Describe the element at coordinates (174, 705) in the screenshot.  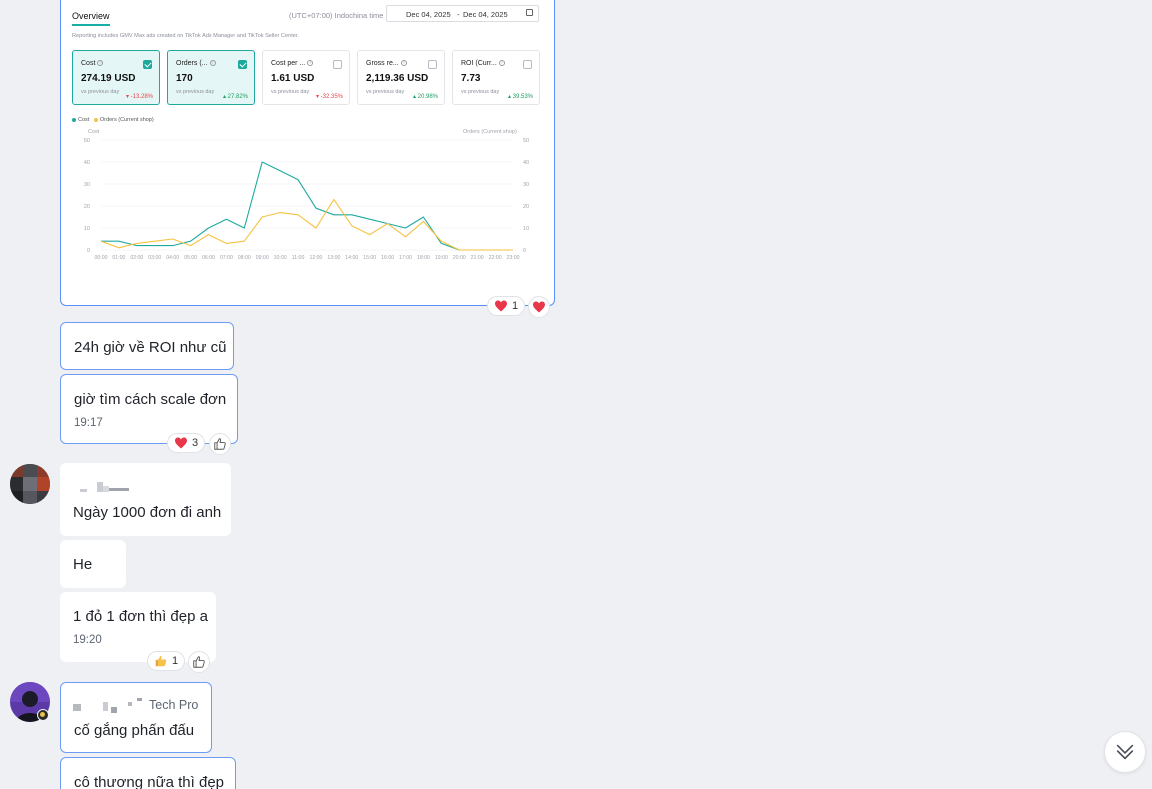
I see `sender-name-suffix: Tech Pro` at that location.